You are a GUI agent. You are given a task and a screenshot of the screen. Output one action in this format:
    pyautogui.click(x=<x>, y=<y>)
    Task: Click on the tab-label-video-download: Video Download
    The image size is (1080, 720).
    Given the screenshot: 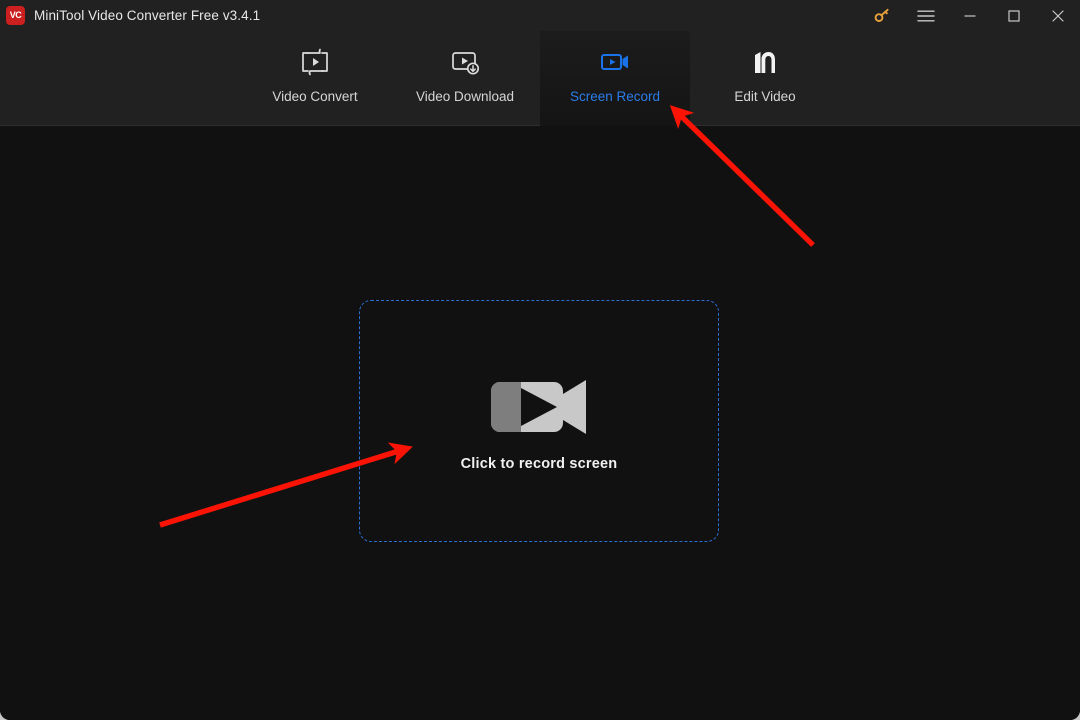 What is the action you would take?
    pyautogui.click(x=465, y=96)
    